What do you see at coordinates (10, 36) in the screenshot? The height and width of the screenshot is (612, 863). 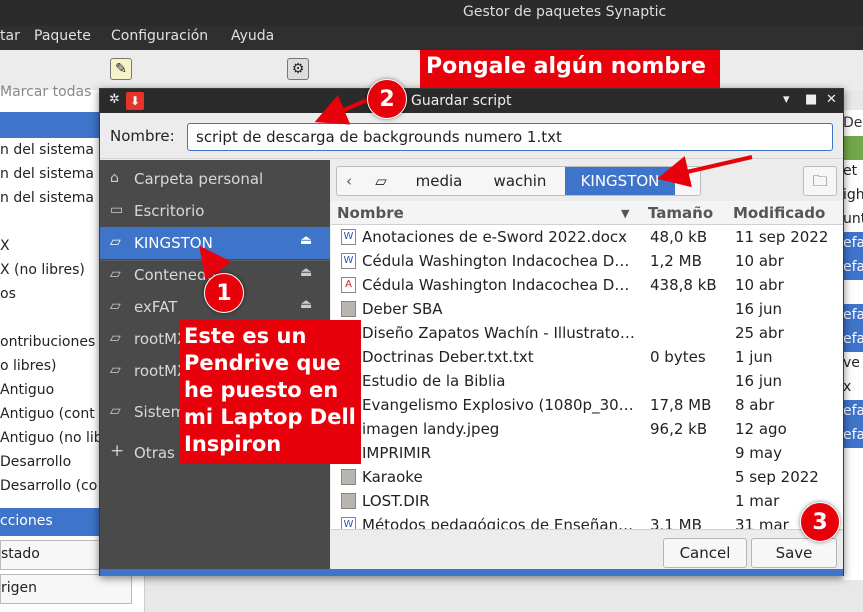 I see `menu-edit: tar` at bounding box center [10, 36].